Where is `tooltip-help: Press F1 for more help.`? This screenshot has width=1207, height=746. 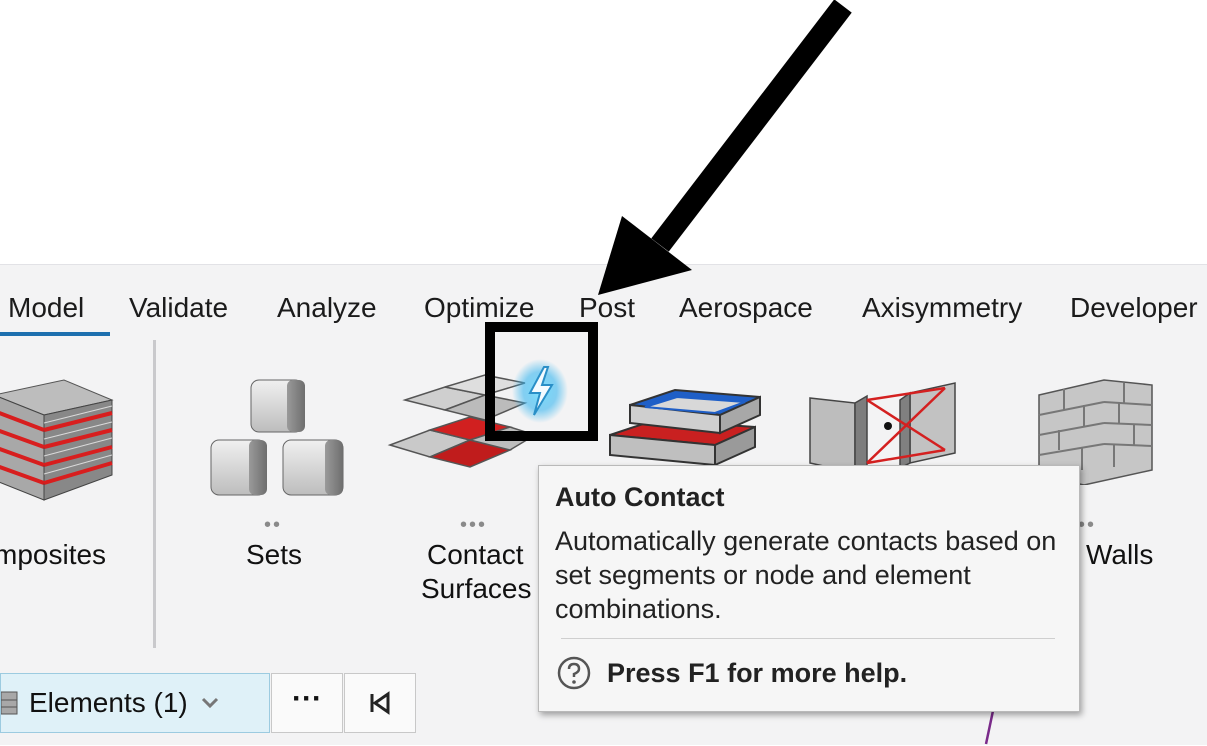
tooltip-help: Press F1 for more help. is located at coordinates (732, 673).